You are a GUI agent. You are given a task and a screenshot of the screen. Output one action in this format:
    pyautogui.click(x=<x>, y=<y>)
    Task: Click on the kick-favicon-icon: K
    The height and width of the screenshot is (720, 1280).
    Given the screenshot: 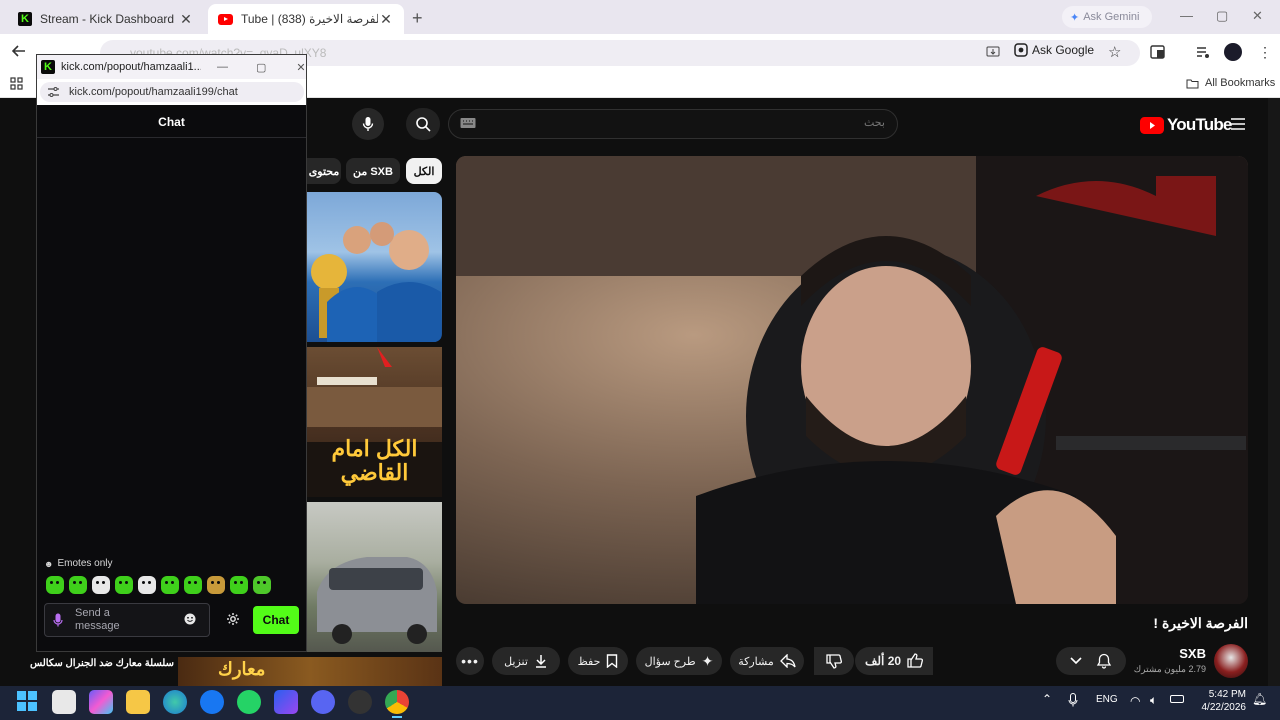 What is the action you would take?
    pyautogui.click(x=25, y=19)
    